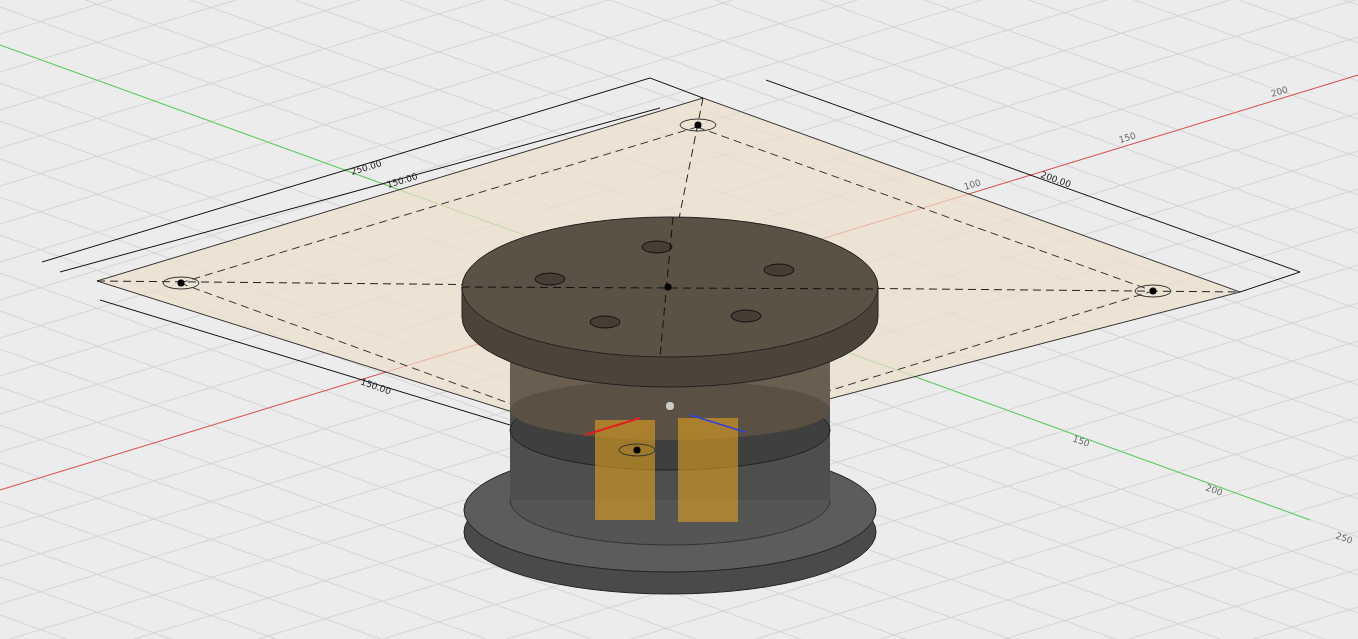 The height and width of the screenshot is (639, 1358). Describe the element at coordinates (1344, 538) in the screenshot. I see `axis-label: 250` at that location.